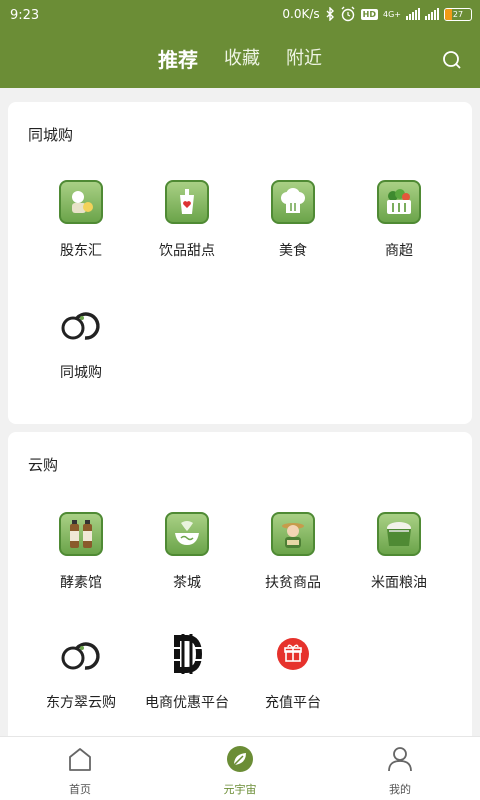  What do you see at coordinates (187, 534) in the screenshot?
I see `tea-bowl-icon` at bounding box center [187, 534].